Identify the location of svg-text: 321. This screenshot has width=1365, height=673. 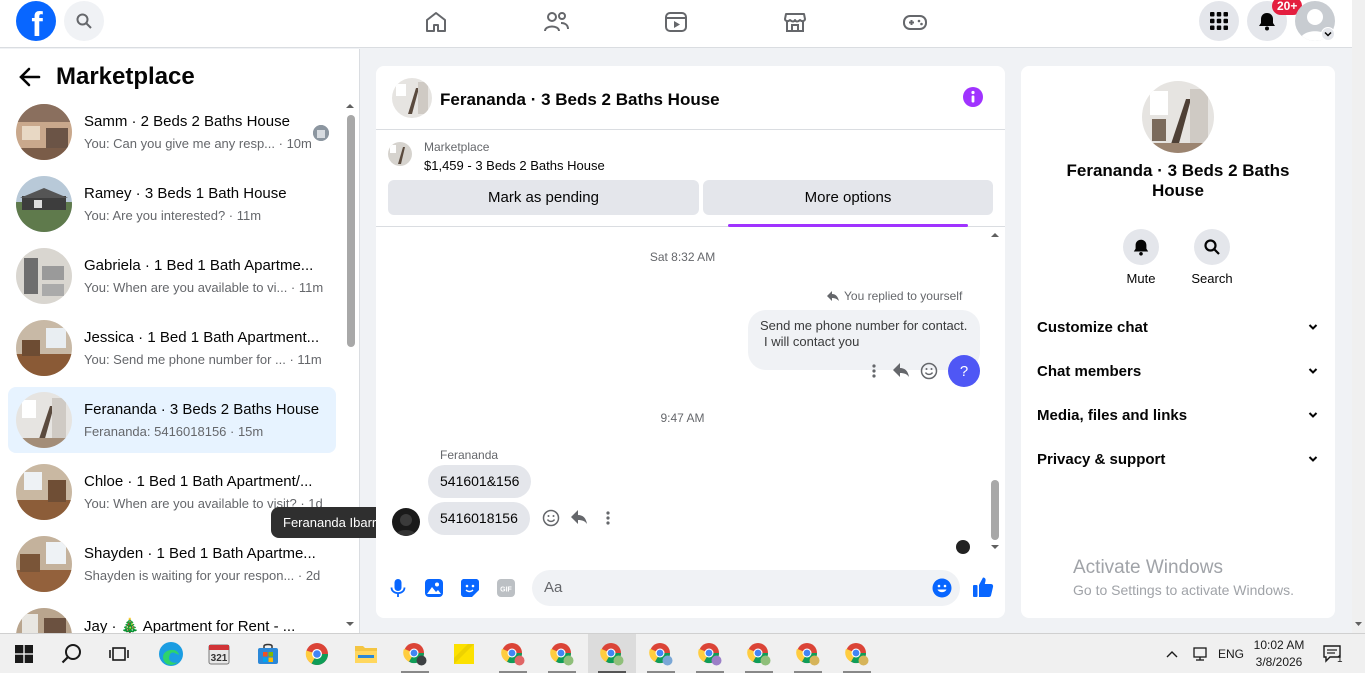
(219, 658).